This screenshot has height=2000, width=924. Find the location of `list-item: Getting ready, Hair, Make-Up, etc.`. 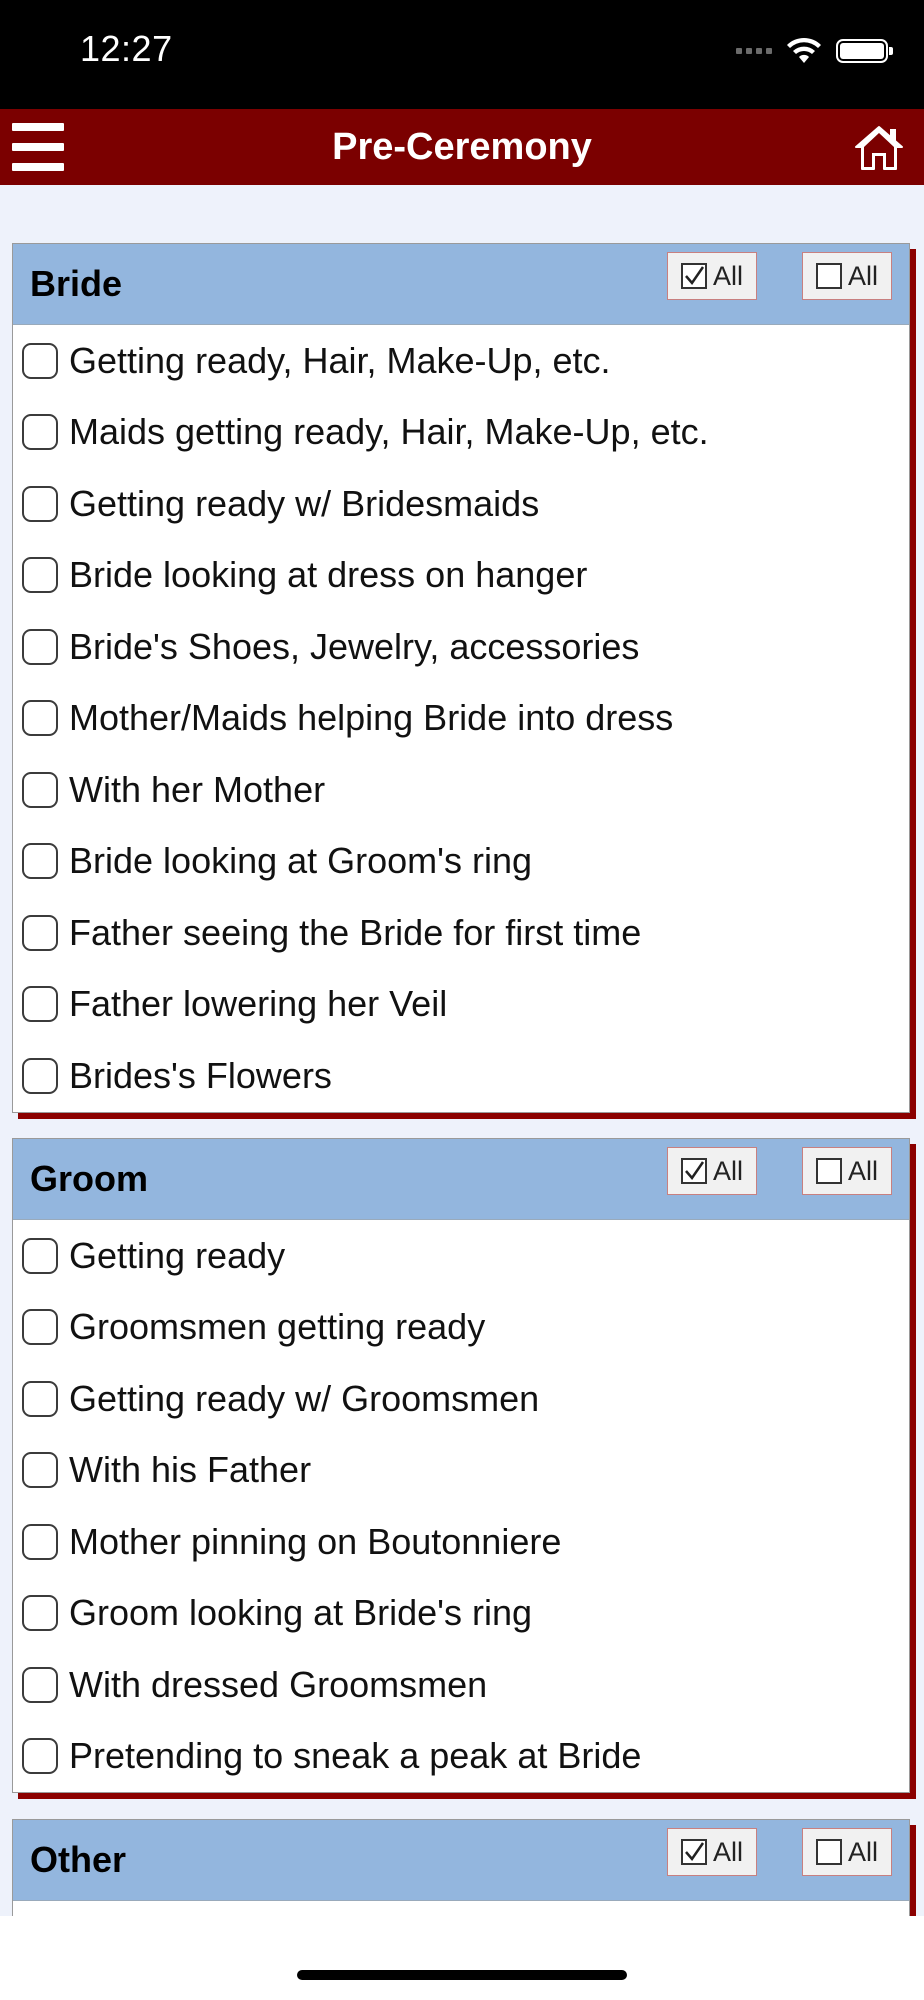

list-item: Getting ready, Hair, Make-Up, etc. is located at coordinates (461, 361).